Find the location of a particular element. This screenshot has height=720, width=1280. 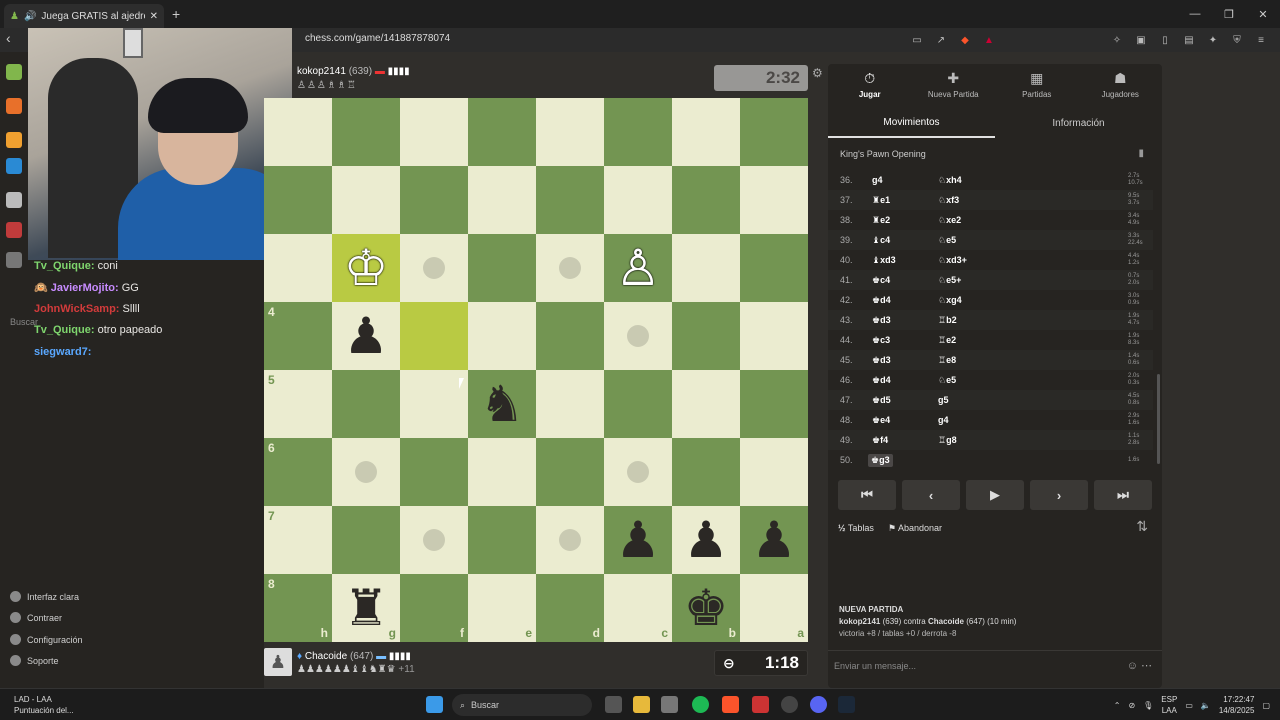

previous-move-button: ‹ is located at coordinates (931, 495).